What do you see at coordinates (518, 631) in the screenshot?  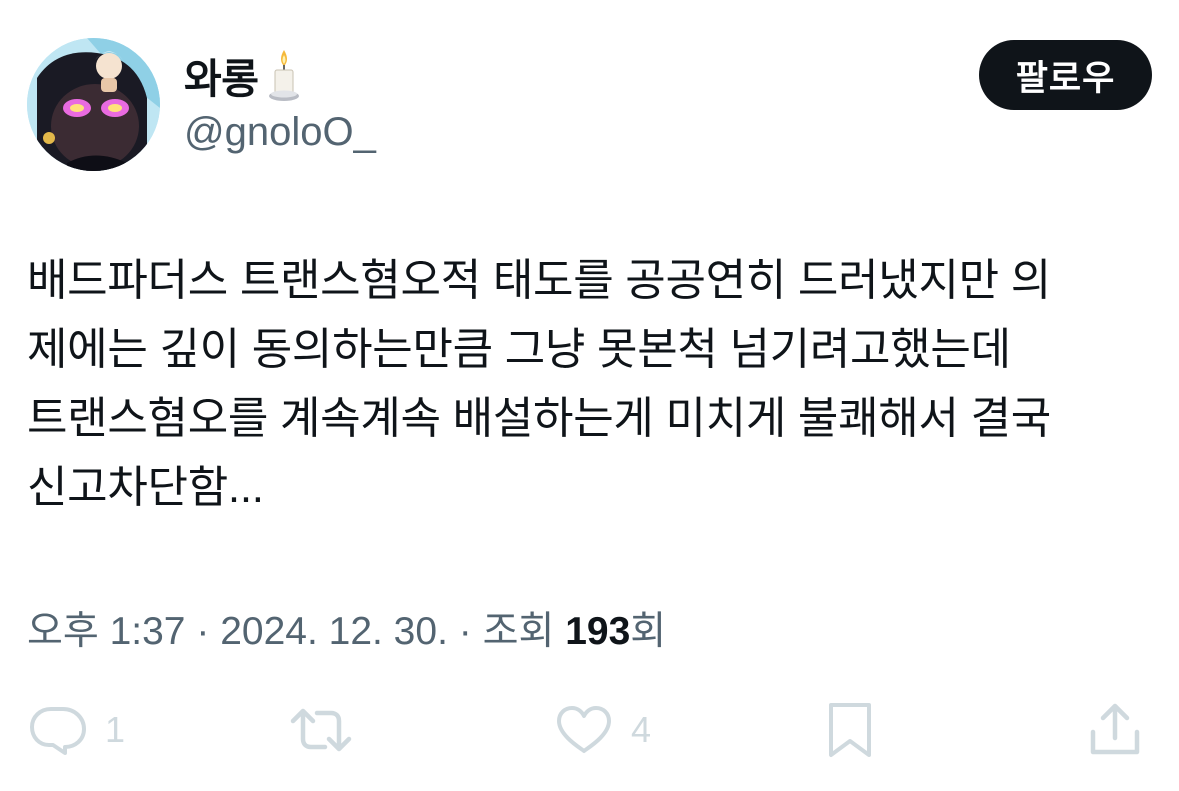 I see `views-label: 조회` at bounding box center [518, 631].